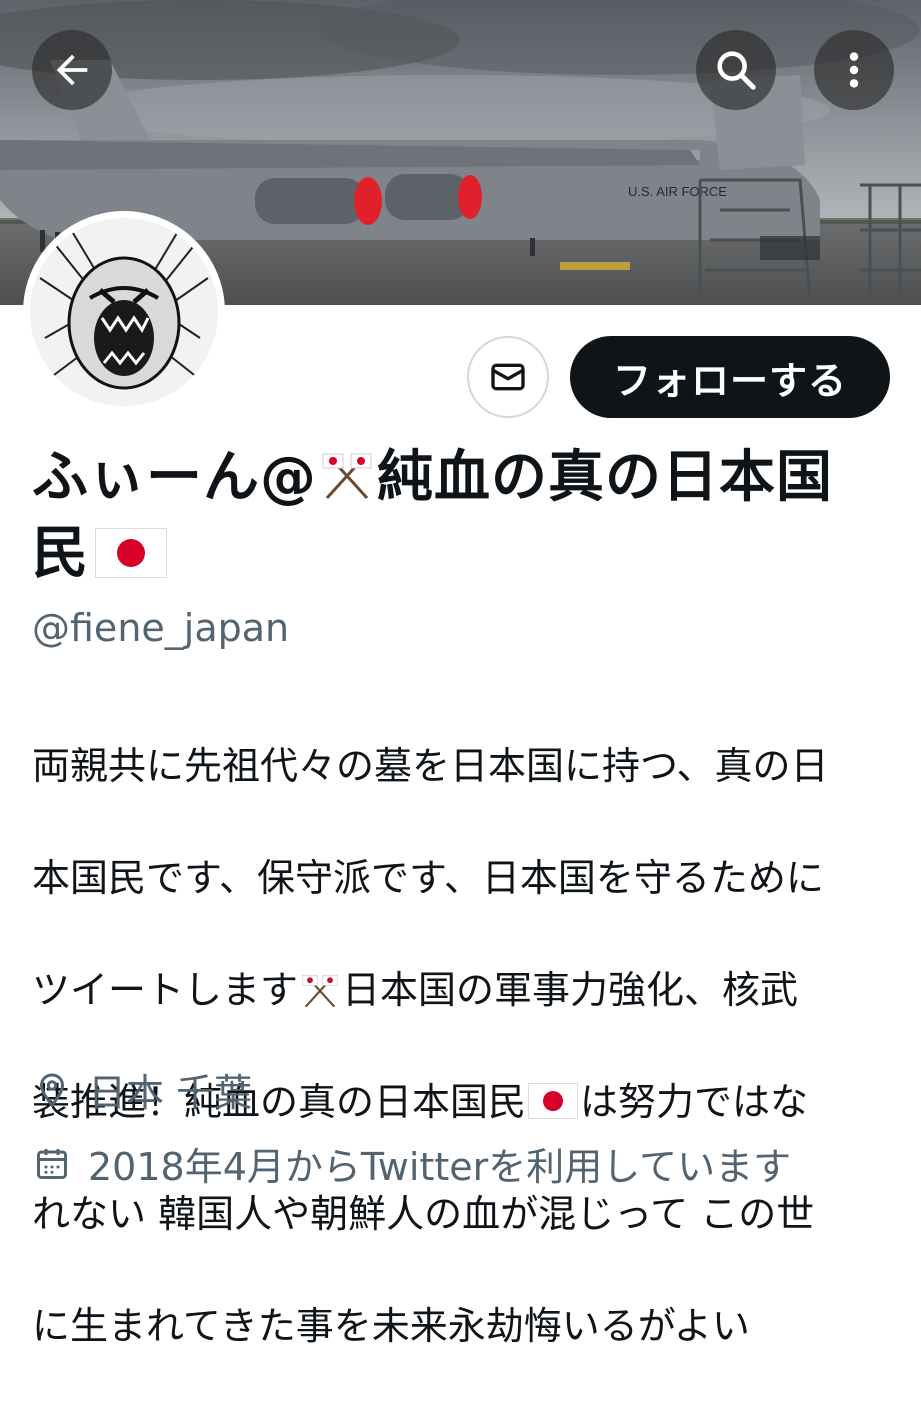 The height and width of the screenshot is (1410, 921). Describe the element at coordinates (391, 1326) in the screenshot. I see `bio-line: に生まれてきた事を未来永劫悔いるがよい` at that location.